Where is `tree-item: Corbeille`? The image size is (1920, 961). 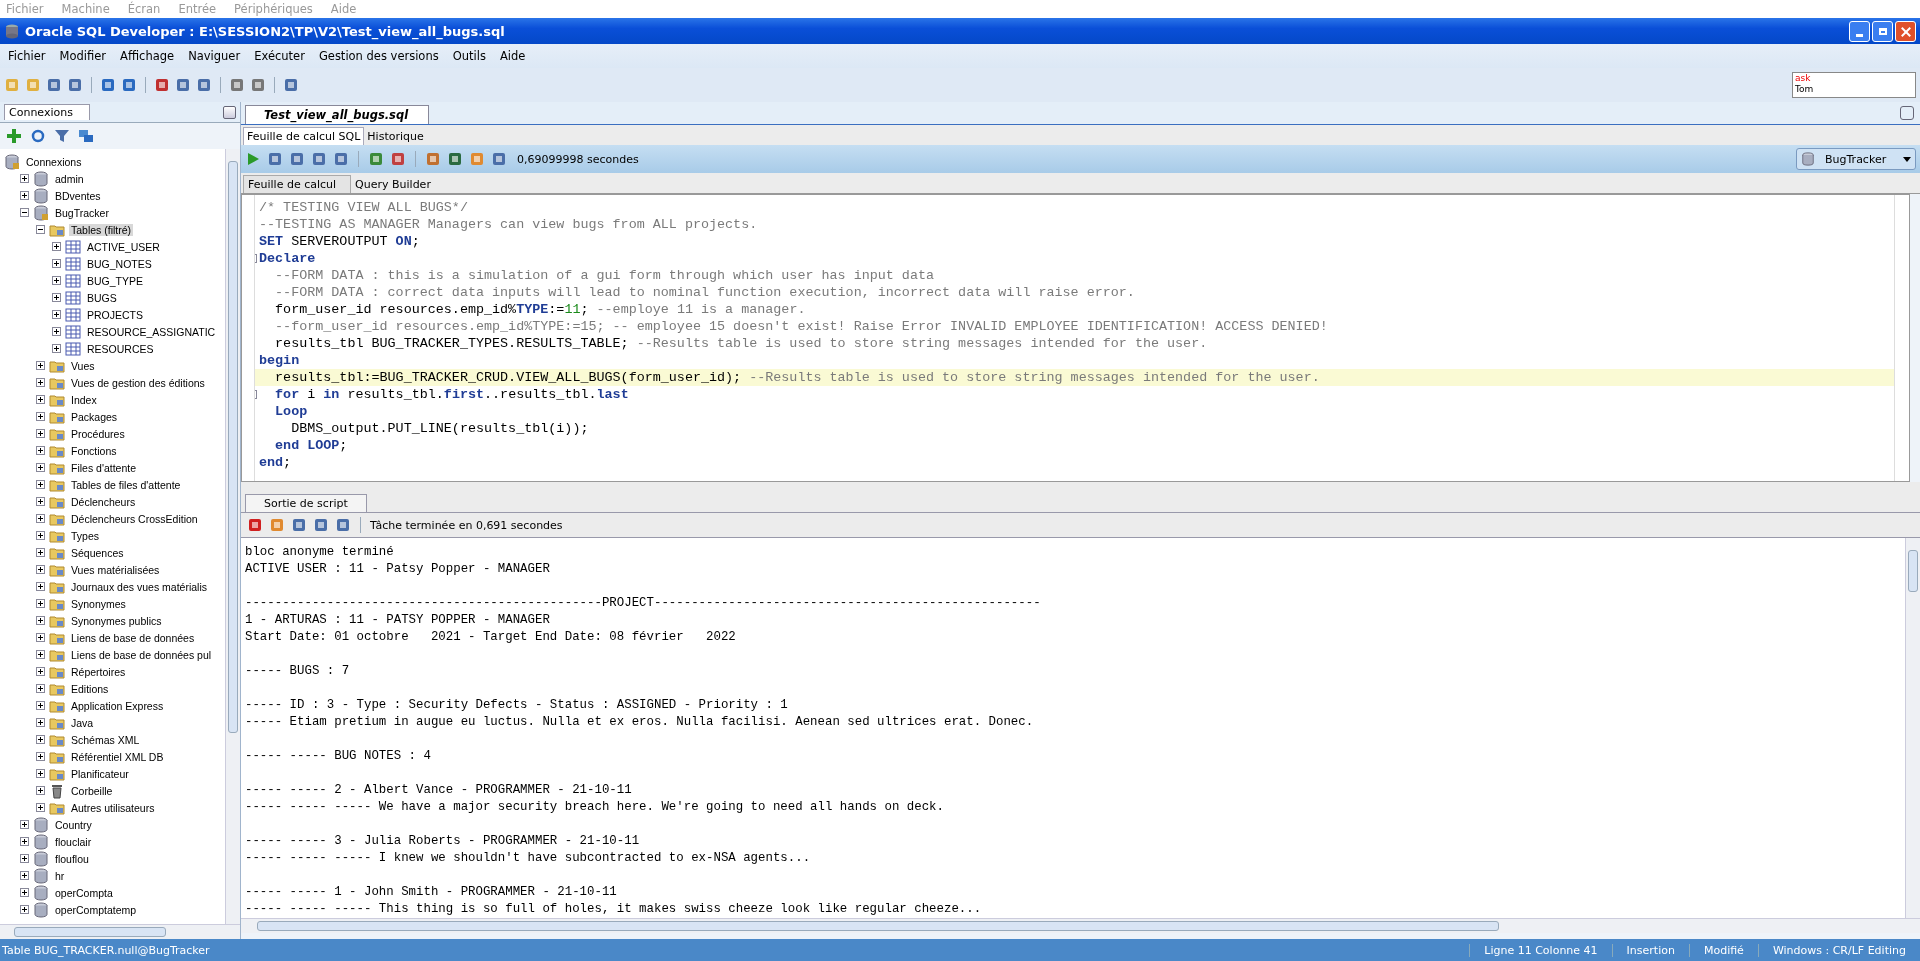
tree-item: Corbeille is located at coordinates (92, 790).